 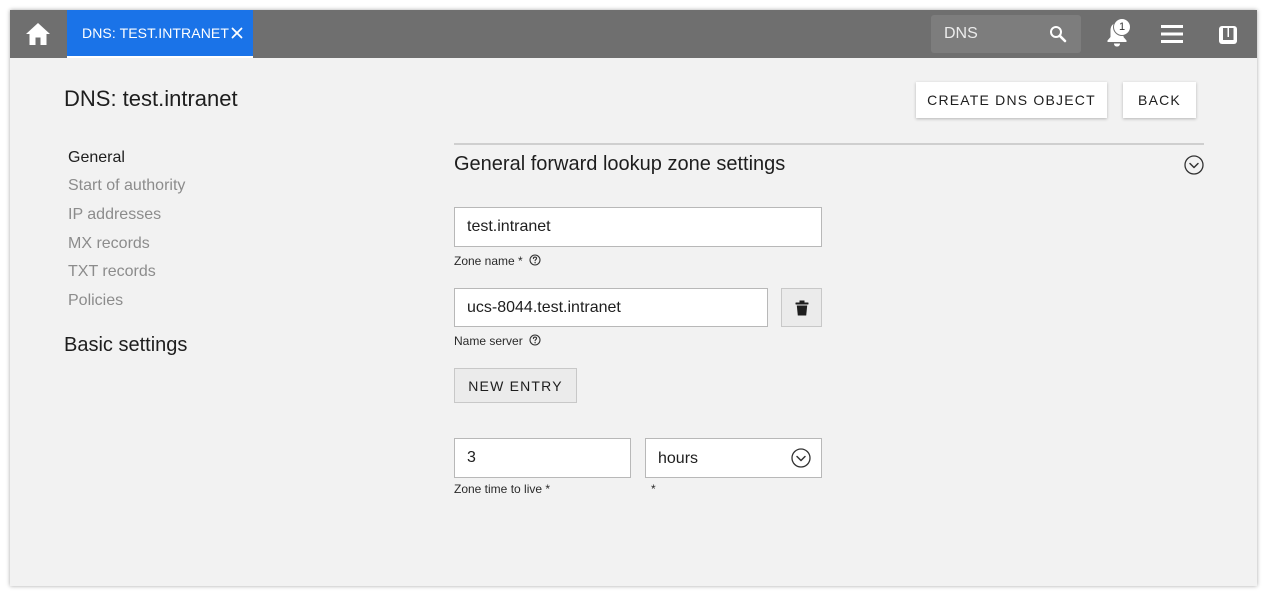 I want to click on new-entry-button: NEW ENTRY, so click(x=515, y=385).